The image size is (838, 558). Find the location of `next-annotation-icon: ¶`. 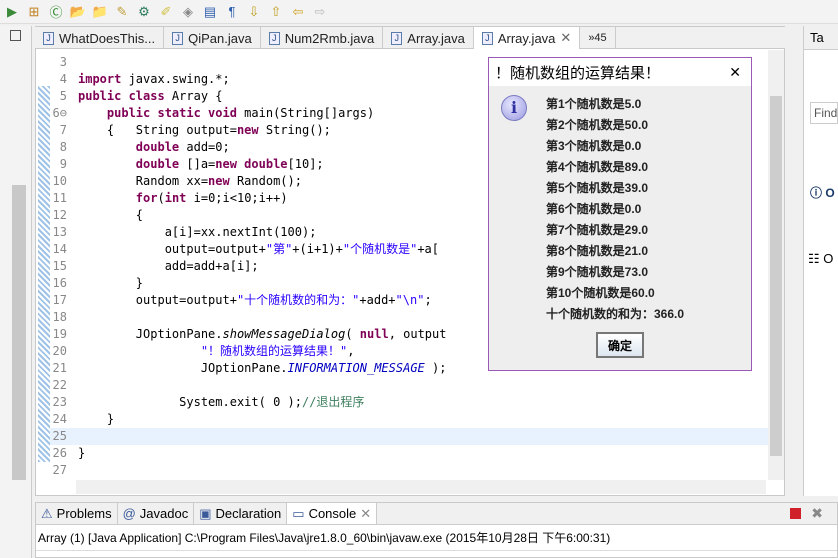

next-annotation-icon: ¶ is located at coordinates (232, 12).